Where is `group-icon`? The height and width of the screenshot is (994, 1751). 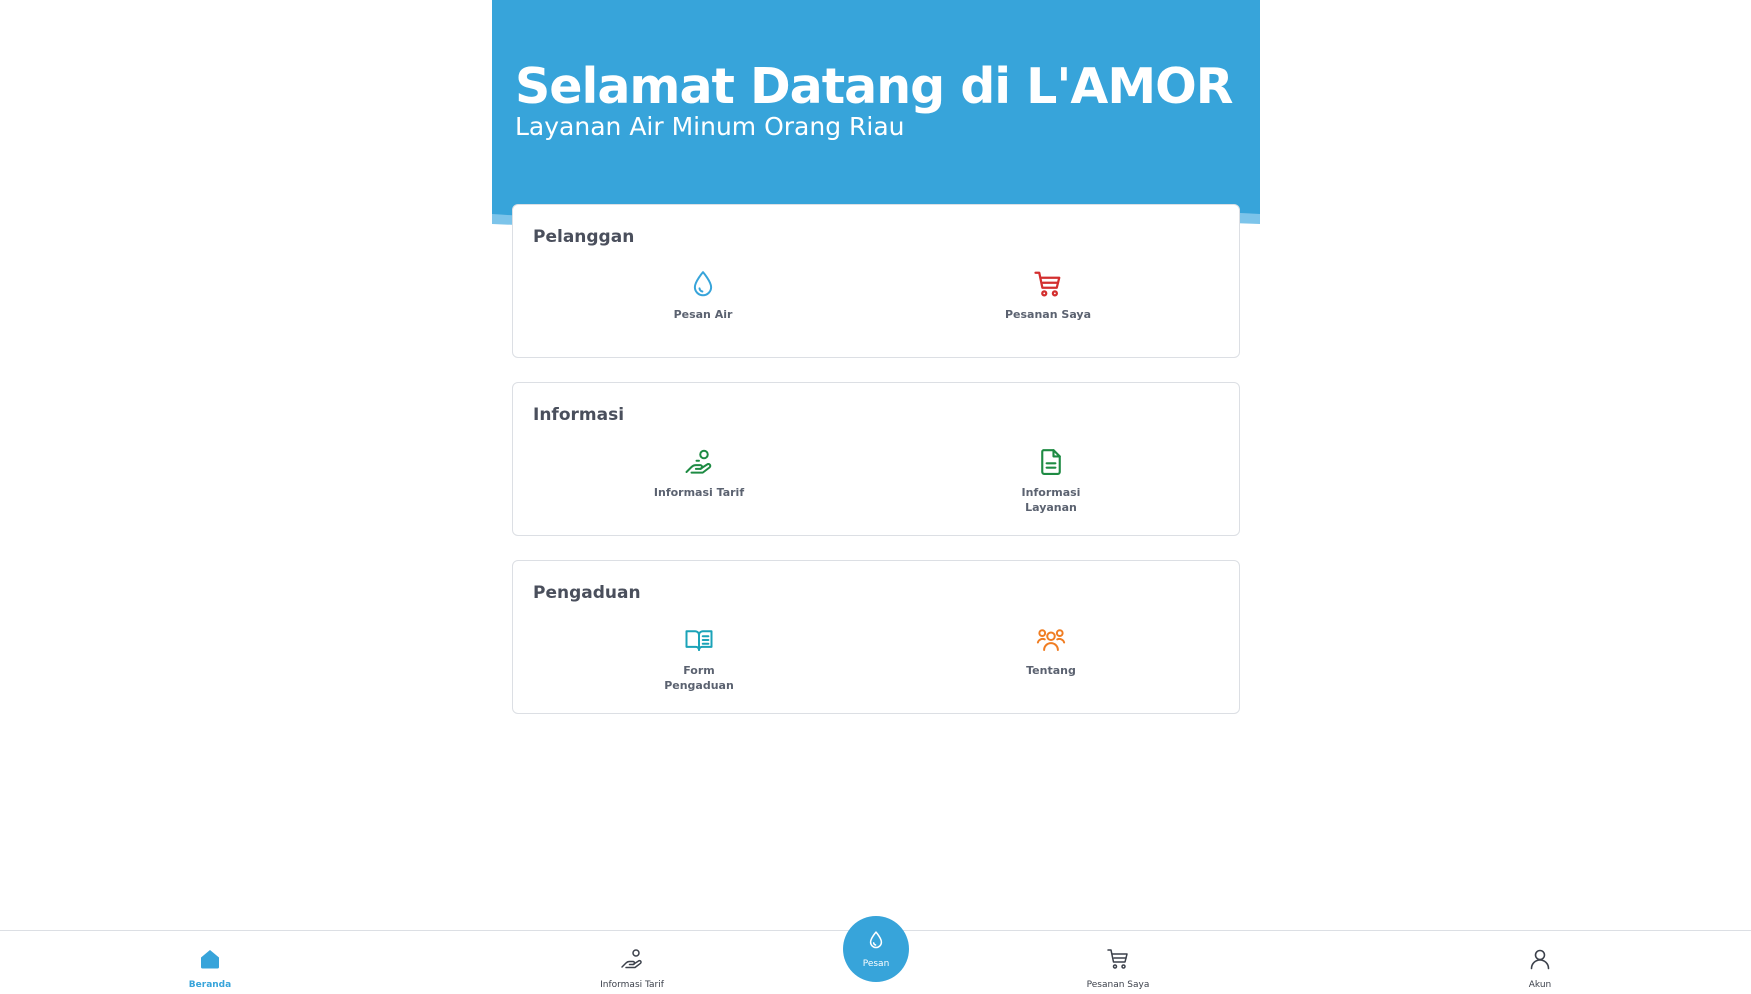
group-icon is located at coordinates (1051, 640).